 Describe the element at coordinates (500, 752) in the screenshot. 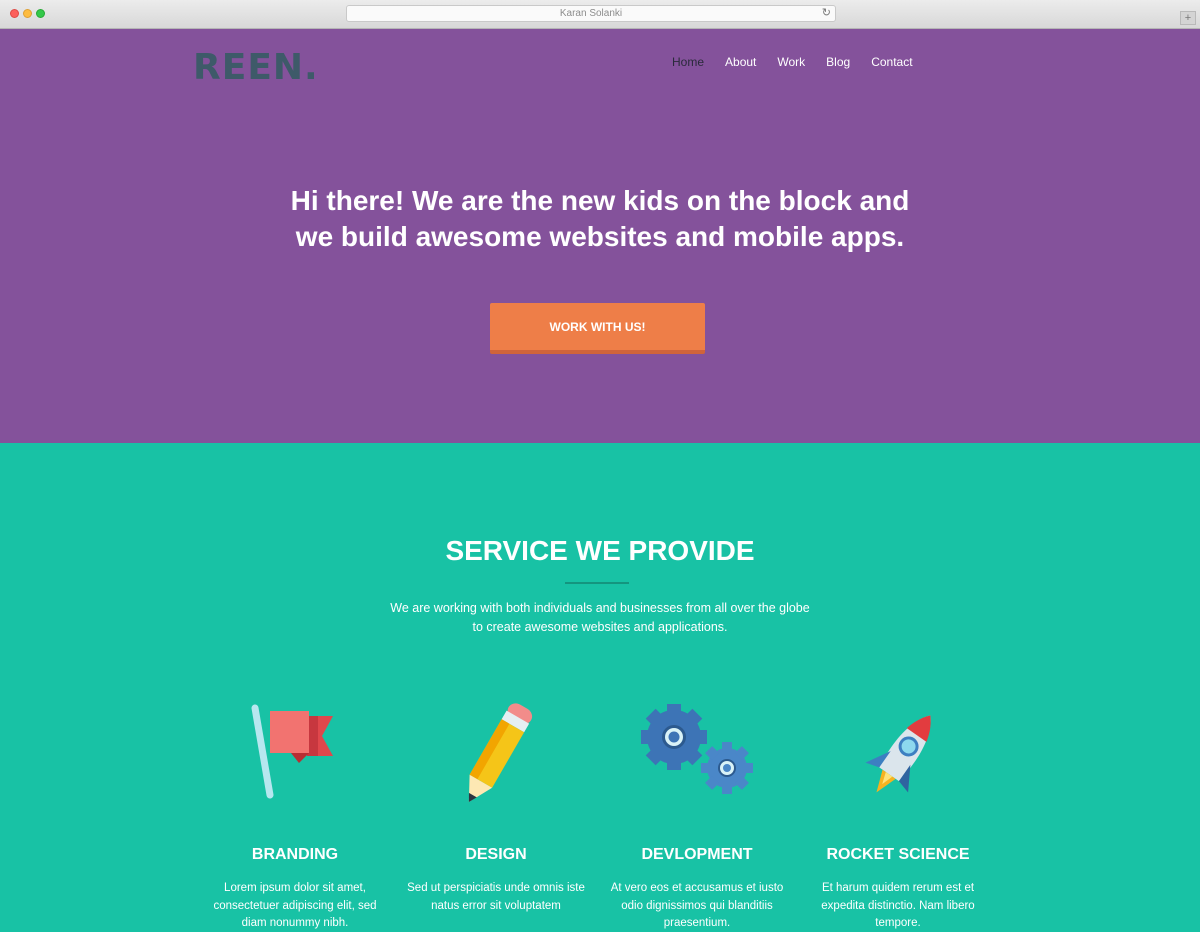

I see `pencil-icon` at that location.